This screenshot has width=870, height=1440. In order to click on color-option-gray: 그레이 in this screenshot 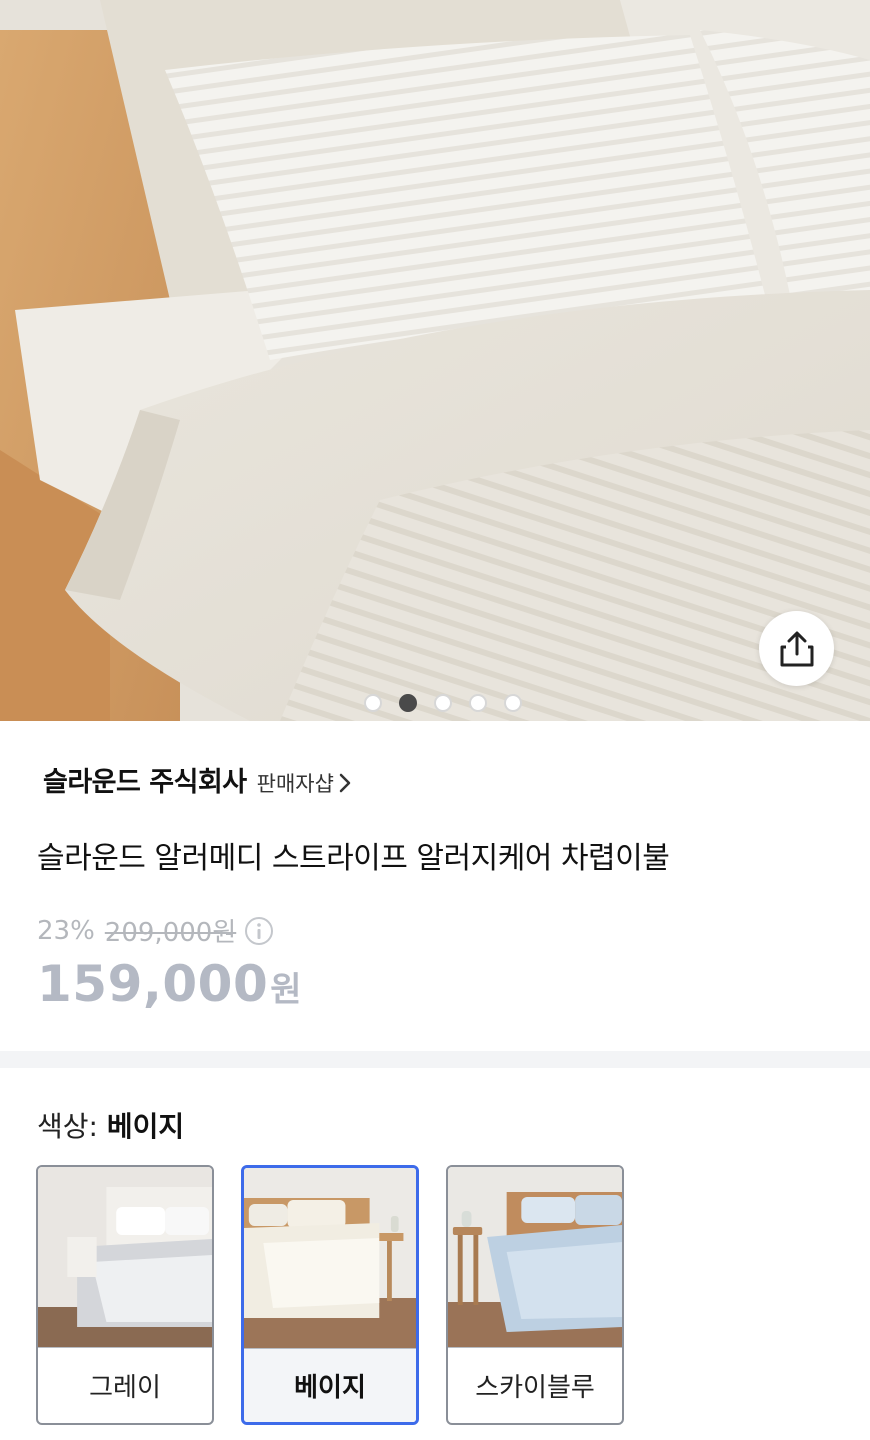, I will do `click(125, 1295)`.